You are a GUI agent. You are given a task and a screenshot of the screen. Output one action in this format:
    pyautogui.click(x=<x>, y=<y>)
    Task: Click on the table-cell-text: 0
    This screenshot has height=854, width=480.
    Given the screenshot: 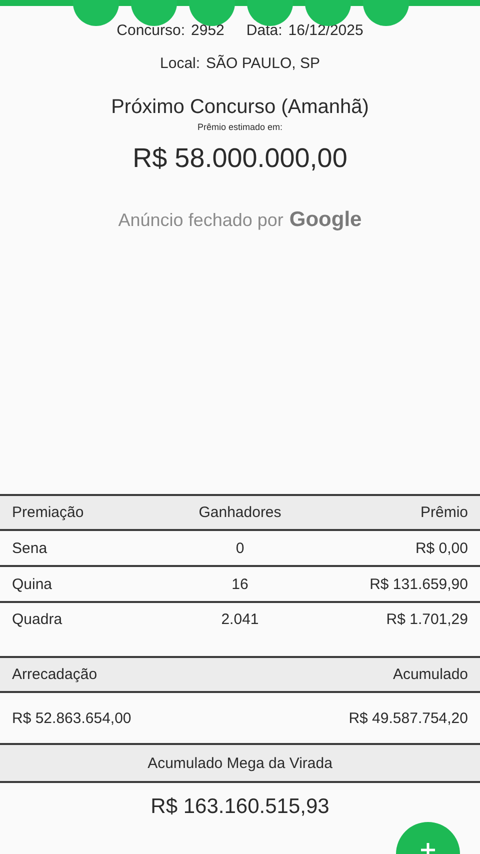 What is the action you would take?
    pyautogui.click(x=240, y=548)
    